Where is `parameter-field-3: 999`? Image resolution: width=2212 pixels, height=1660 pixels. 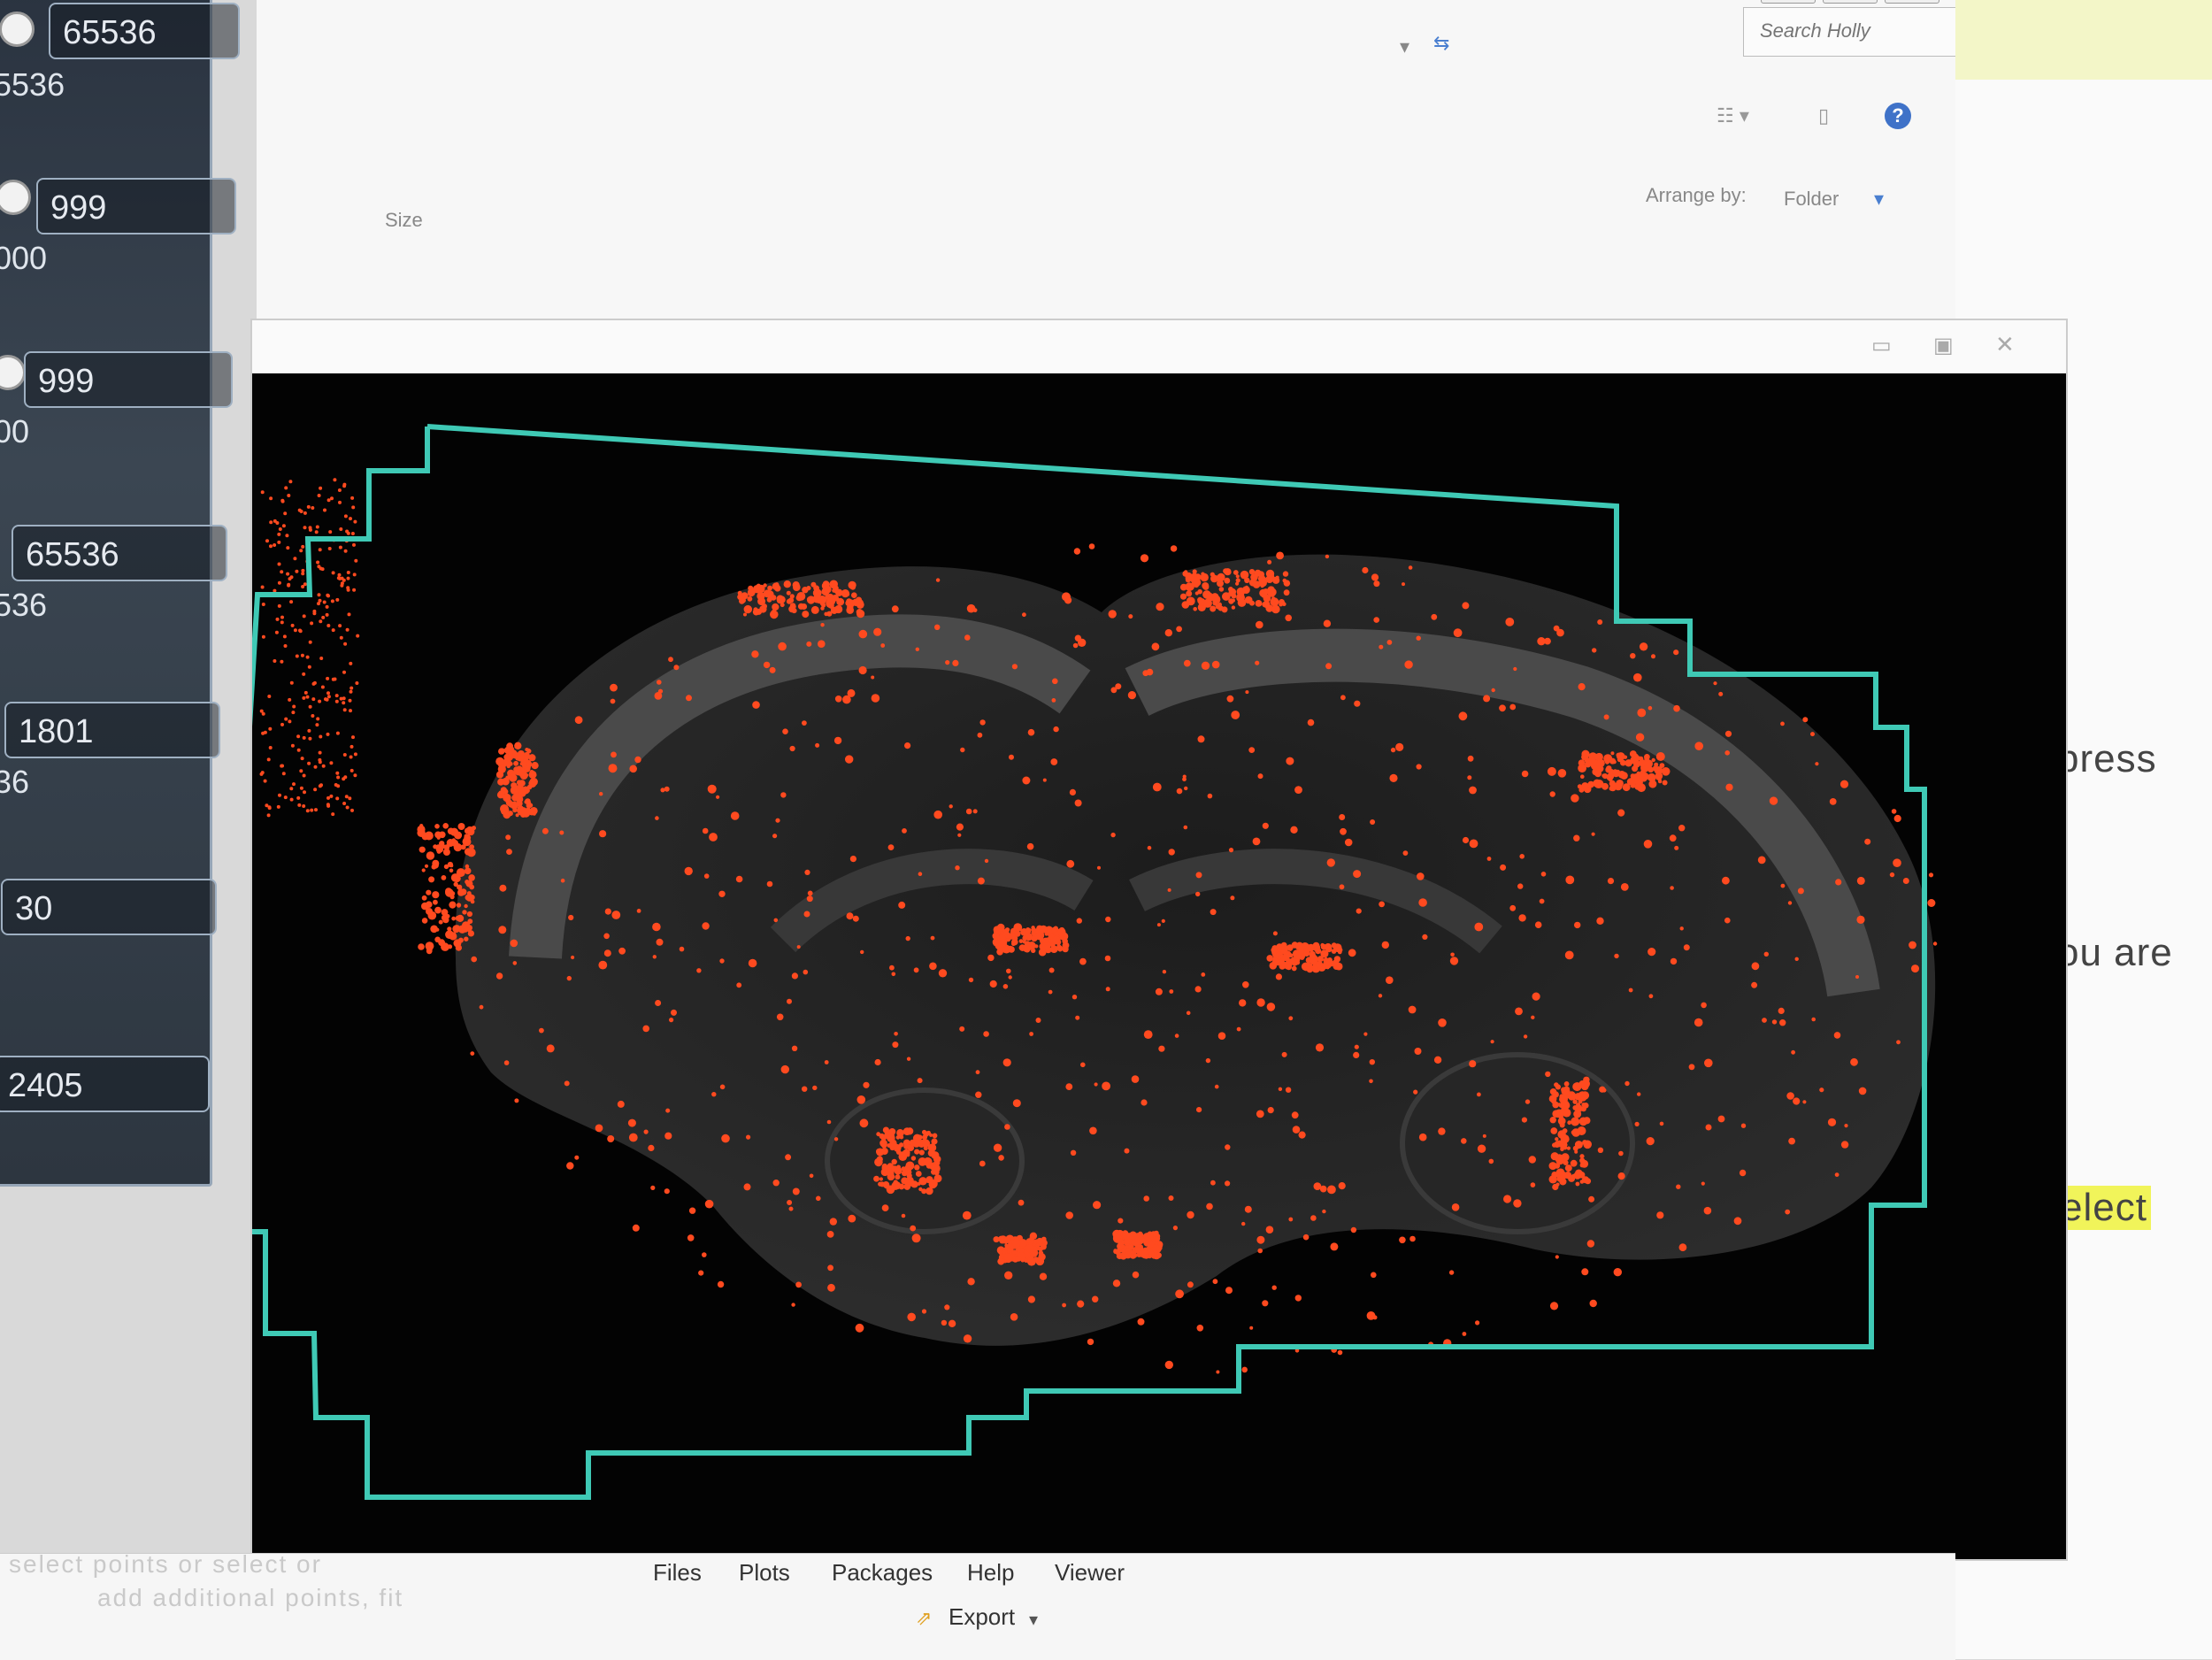
parameter-field-3: 999 is located at coordinates (128, 379).